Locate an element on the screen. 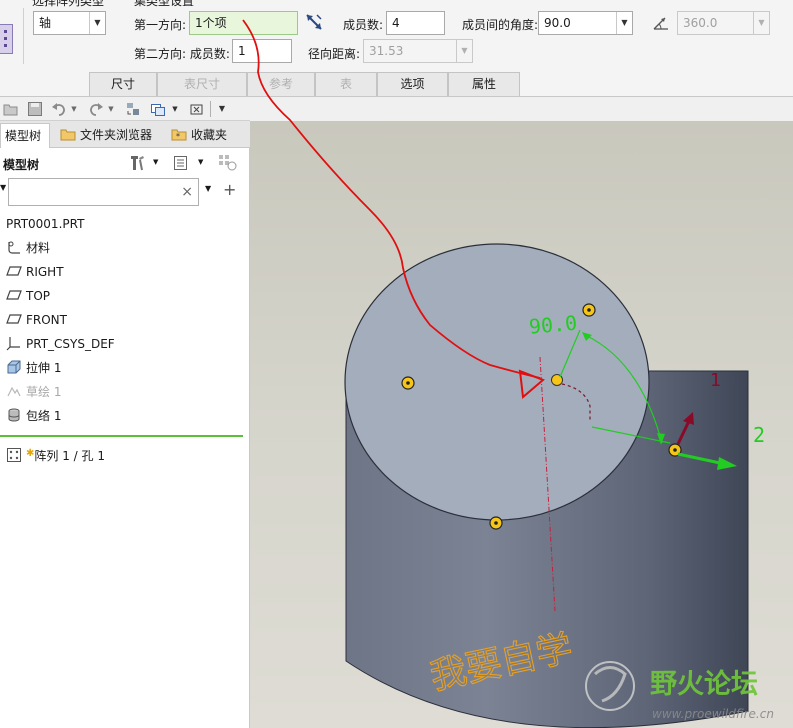  pattern-type-value: 轴 is located at coordinates (45, 23).